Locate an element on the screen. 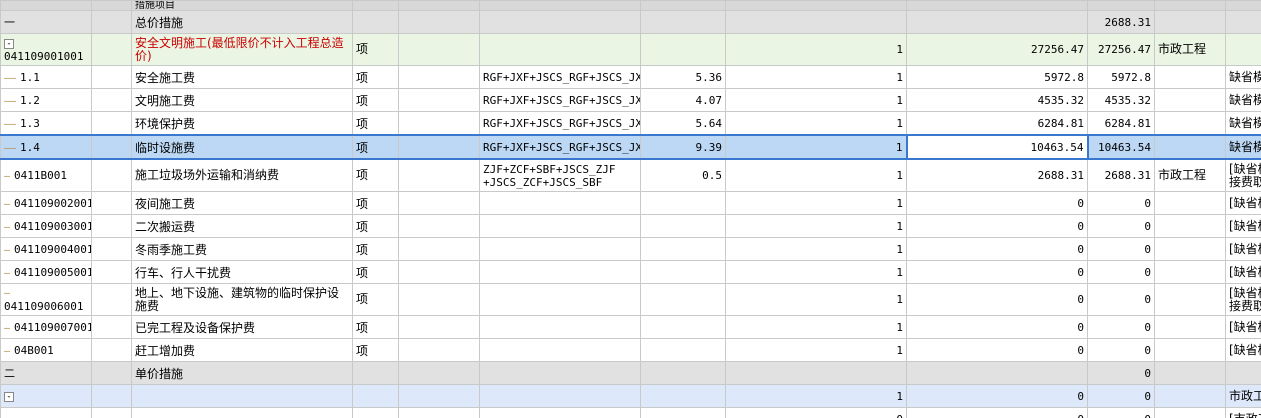 The image size is (1261, 418). code-cell: 一 is located at coordinates (46, 22).